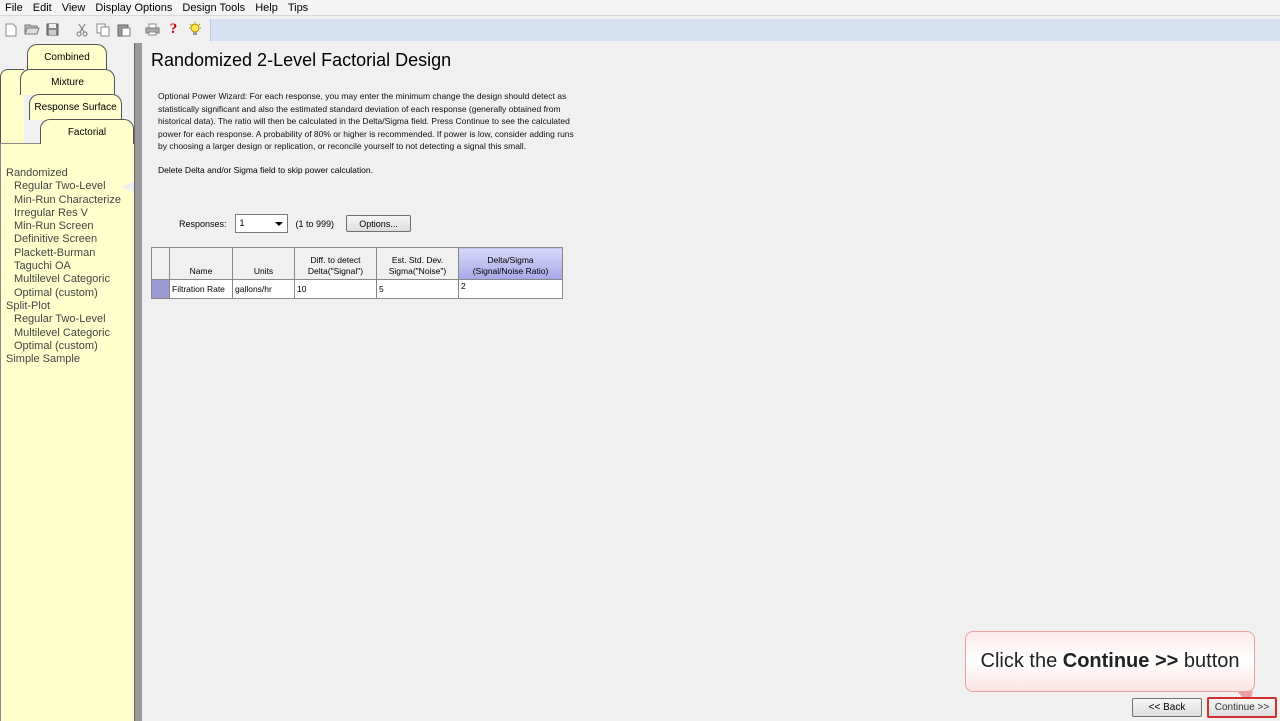 Image resolution: width=1280 pixels, height=721 pixels. What do you see at coordinates (70, 239) in the screenshot?
I see `list-item: Definitive Screen` at bounding box center [70, 239].